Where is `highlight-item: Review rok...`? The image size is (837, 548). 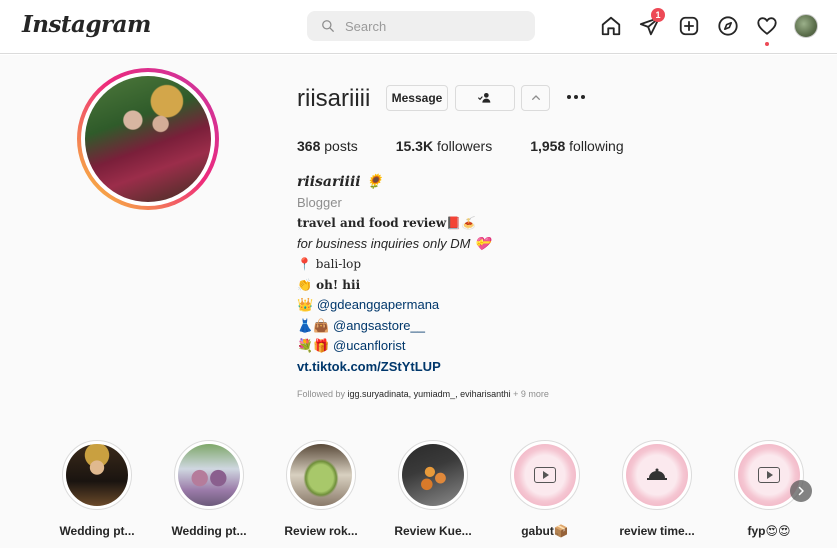
highlight-item: Review rok... is located at coordinates (321, 489).